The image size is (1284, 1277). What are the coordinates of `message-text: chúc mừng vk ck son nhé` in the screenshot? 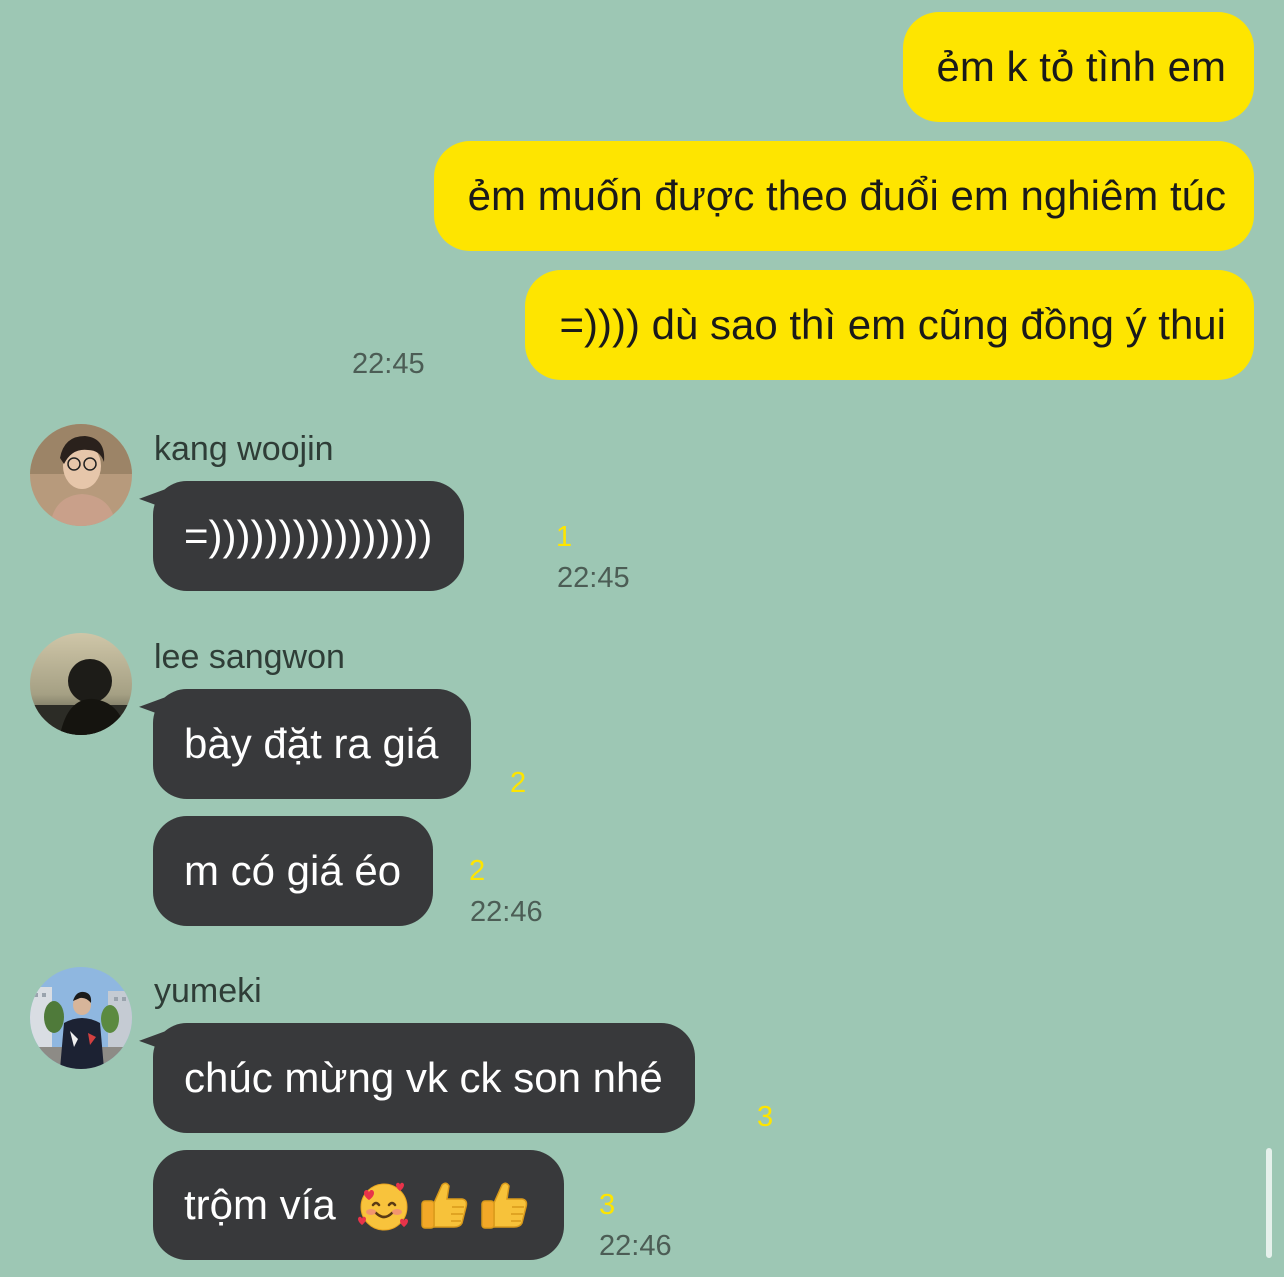 It's located at (423, 1077).